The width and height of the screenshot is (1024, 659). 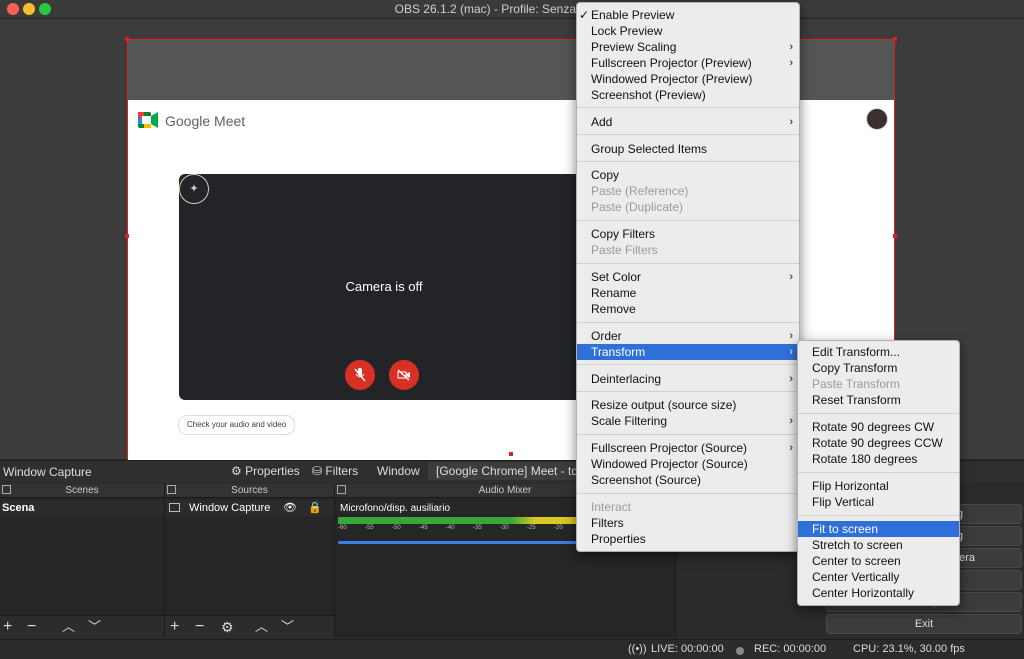 What do you see at coordinates (878, 486) in the screenshot?
I see `menu-flip-horizontal: Flip Horizontal` at bounding box center [878, 486].